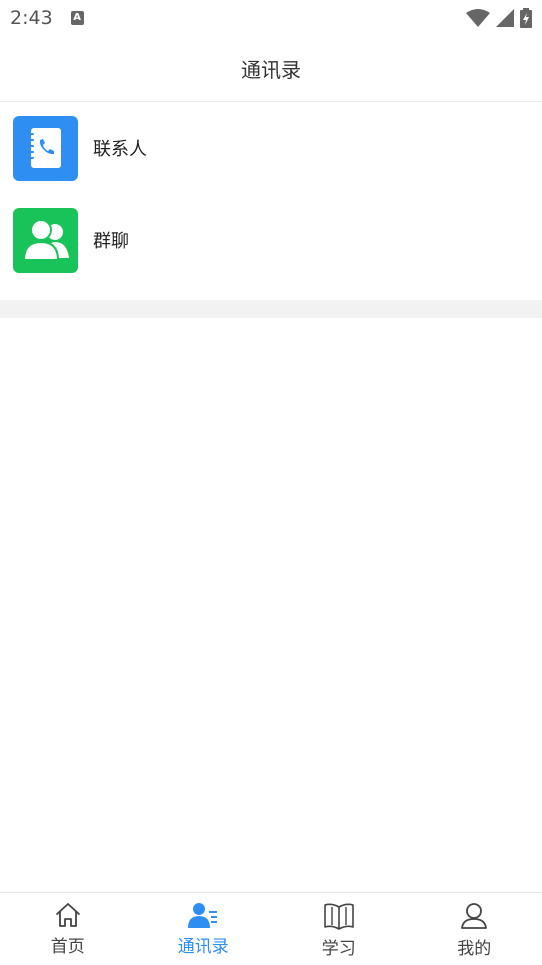  I want to click on list-item-label: 联系人, so click(120, 149).